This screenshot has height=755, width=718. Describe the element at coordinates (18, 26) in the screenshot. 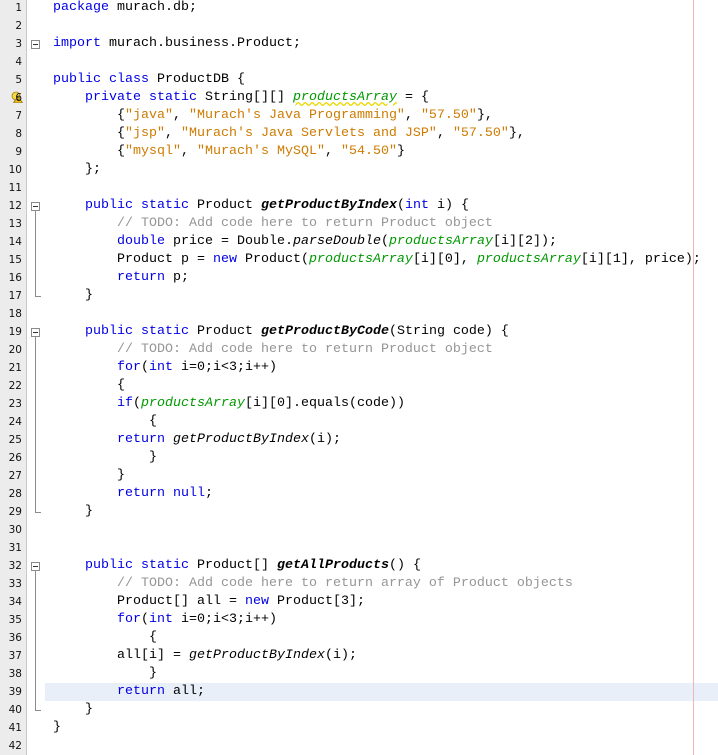

I see `line-number: 2` at that location.